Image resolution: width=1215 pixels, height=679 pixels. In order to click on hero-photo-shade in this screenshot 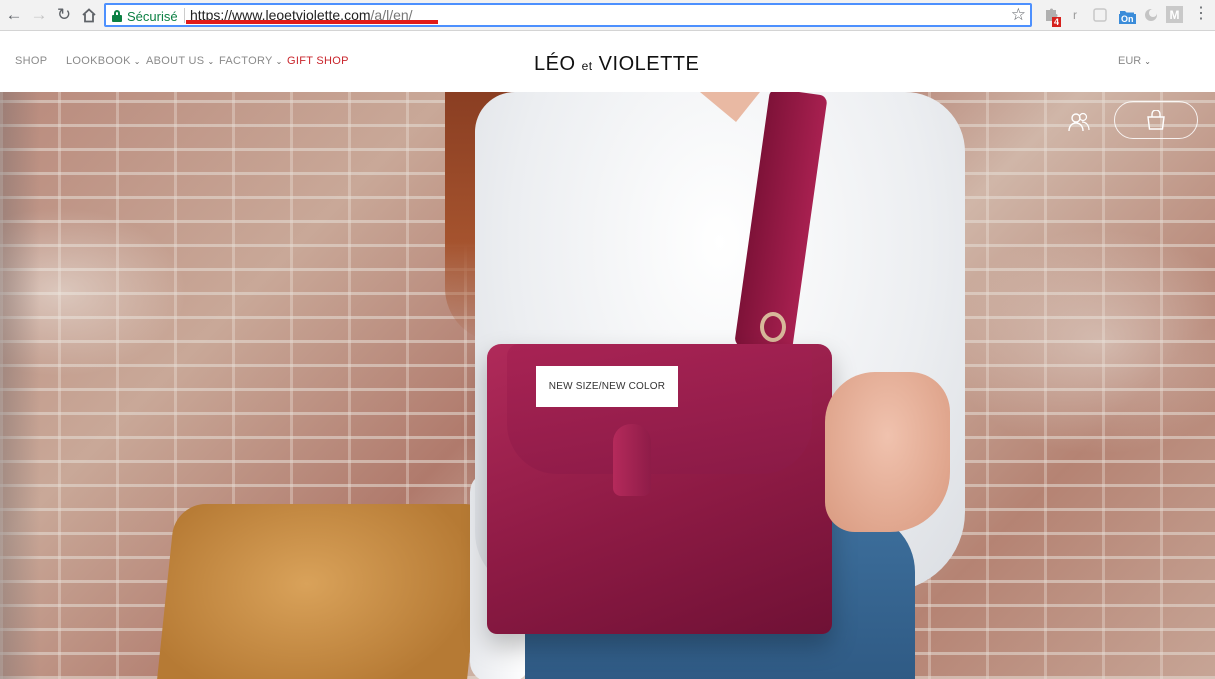, I will do `click(20, 385)`.